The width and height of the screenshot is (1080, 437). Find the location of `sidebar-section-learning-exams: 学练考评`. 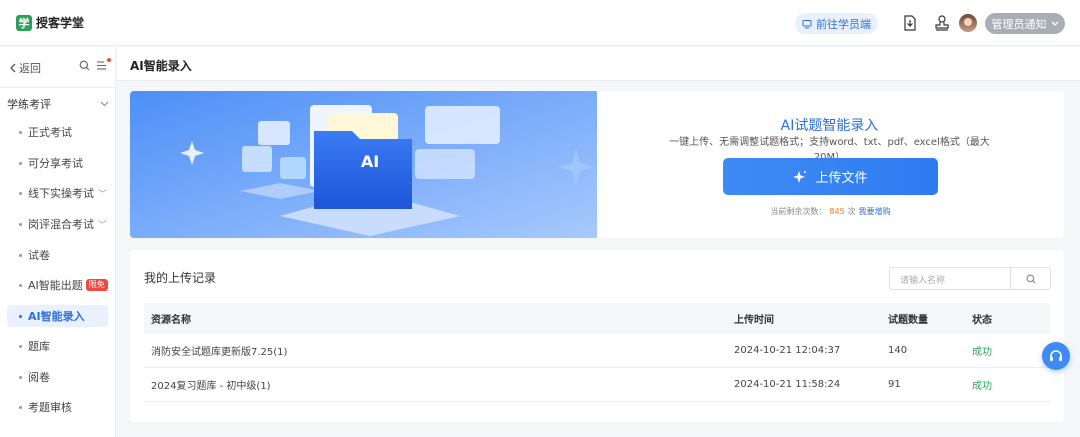

sidebar-section-learning-exams: 学练考评 is located at coordinates (58, 104).